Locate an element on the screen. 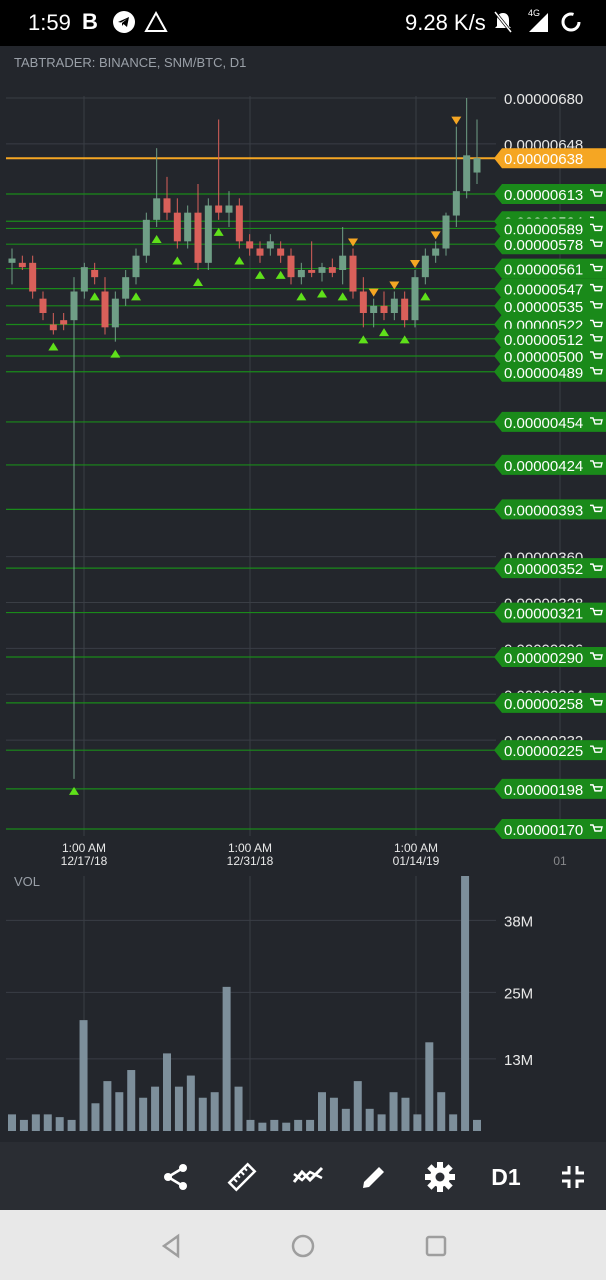  buy-order-tag: 0.00000321 is located at coordinates (550, 612).